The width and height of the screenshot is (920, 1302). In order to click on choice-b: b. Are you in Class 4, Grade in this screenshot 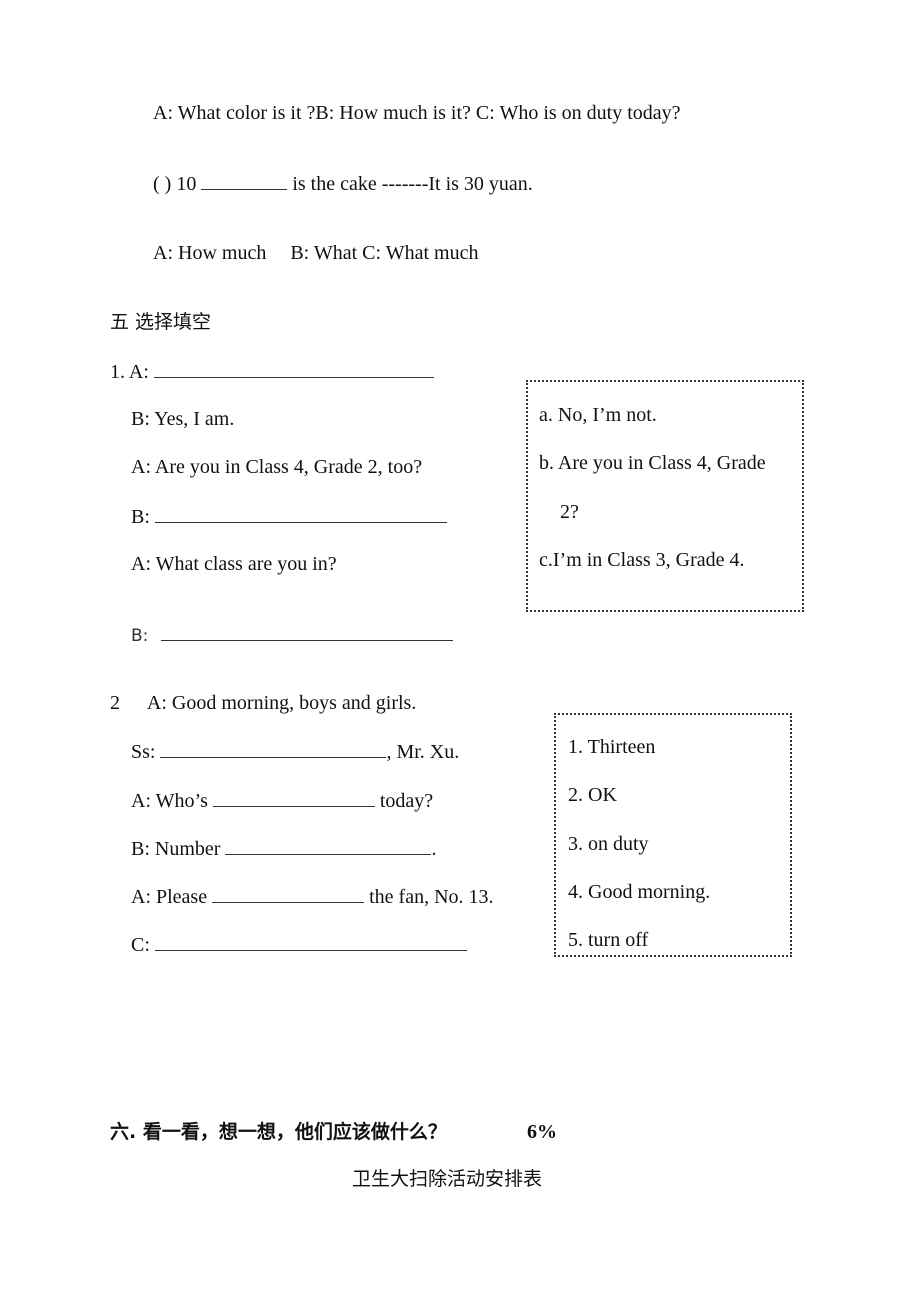, I will do `click(652, 463)`.